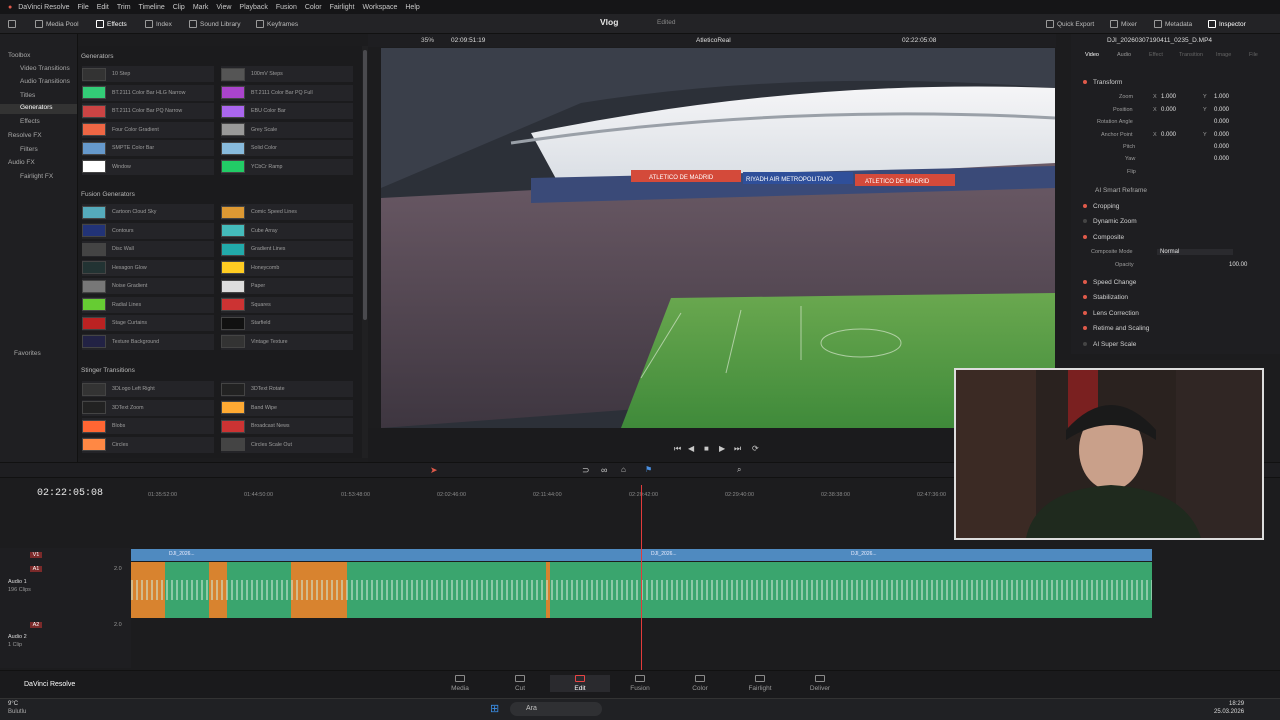 This screenshot has height=720, width=1280. Describe the element at coordinates (640, 683) in the screenshot. I see `page-fusion: Fusion` at that location.